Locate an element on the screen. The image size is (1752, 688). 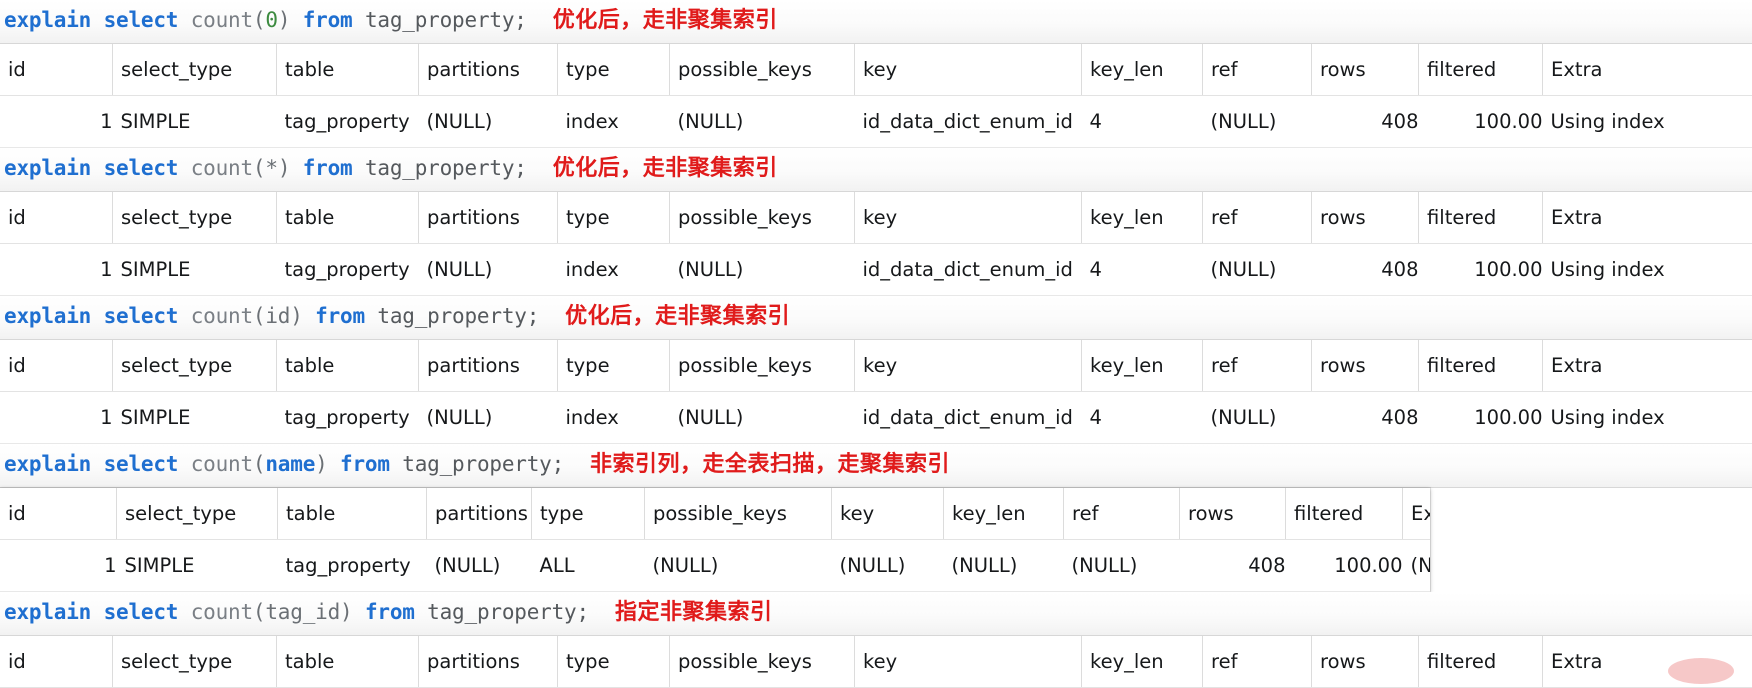
sql-keyword-from: from is located at coordinates (365, 464).